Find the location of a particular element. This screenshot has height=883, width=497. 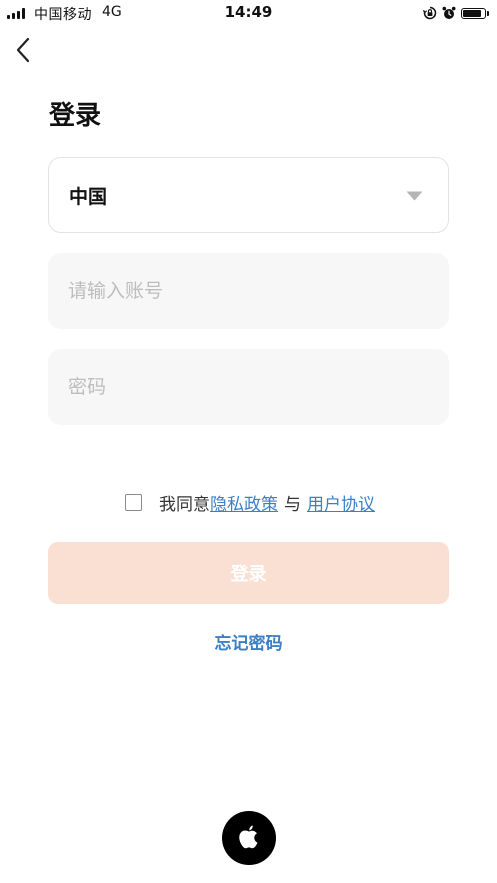

login-button: 登录 is located at coordinates (248, 573).